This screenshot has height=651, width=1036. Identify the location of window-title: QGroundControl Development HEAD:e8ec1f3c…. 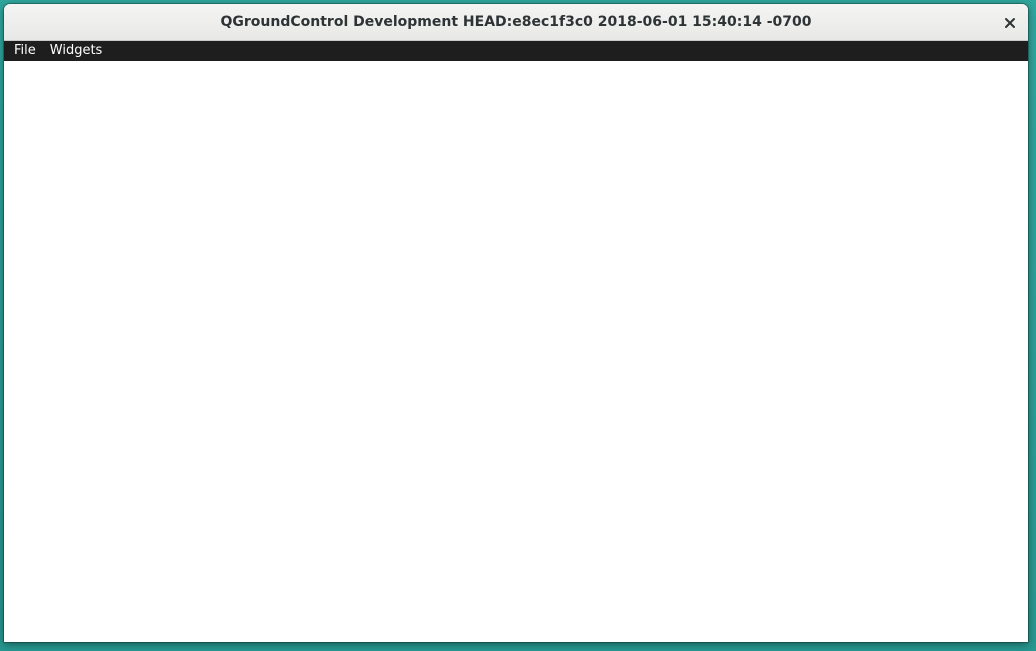
(516, 22).